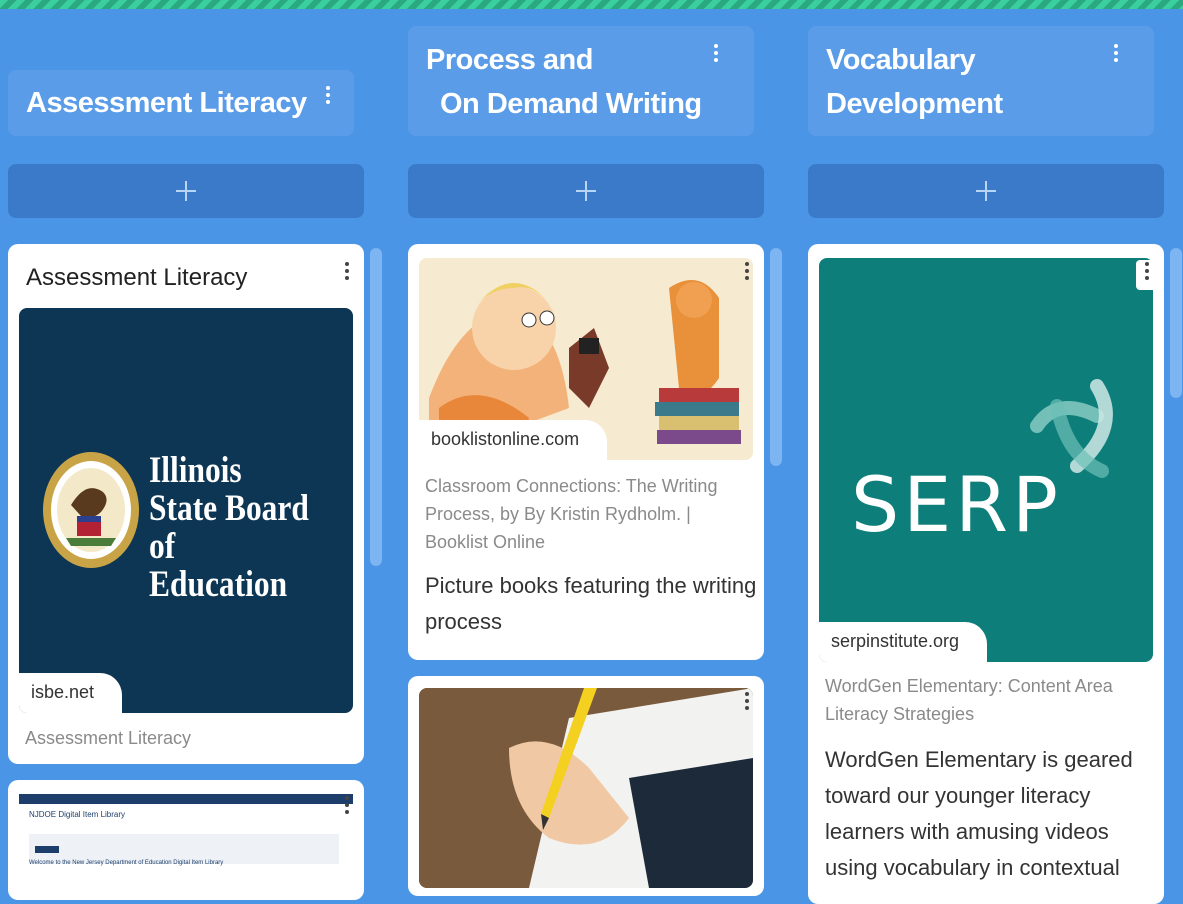 The width and height of the screenshot is (1183, 904). I want to click on link-domain: serpinstitute.org, so click(903, 642).